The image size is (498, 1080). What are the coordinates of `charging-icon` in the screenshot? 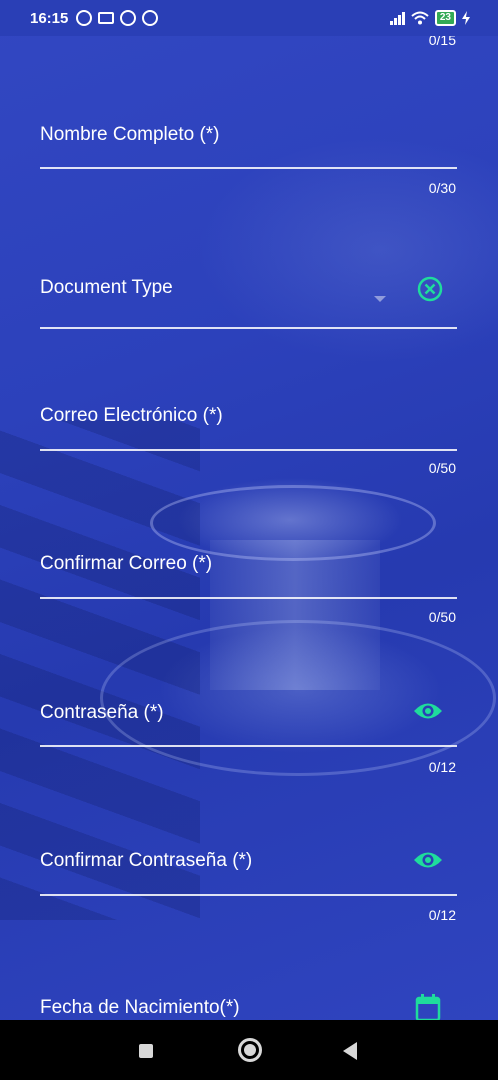 It's located at (466, 18).